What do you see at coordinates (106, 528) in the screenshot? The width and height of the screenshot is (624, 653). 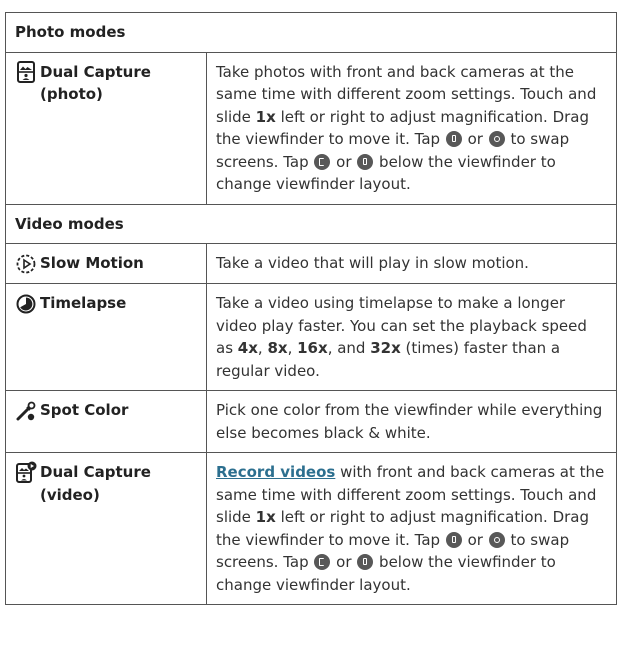 I see `mode-cell-dual-capture-video: Dual Capture (video)` at bounding box center [106, 528].